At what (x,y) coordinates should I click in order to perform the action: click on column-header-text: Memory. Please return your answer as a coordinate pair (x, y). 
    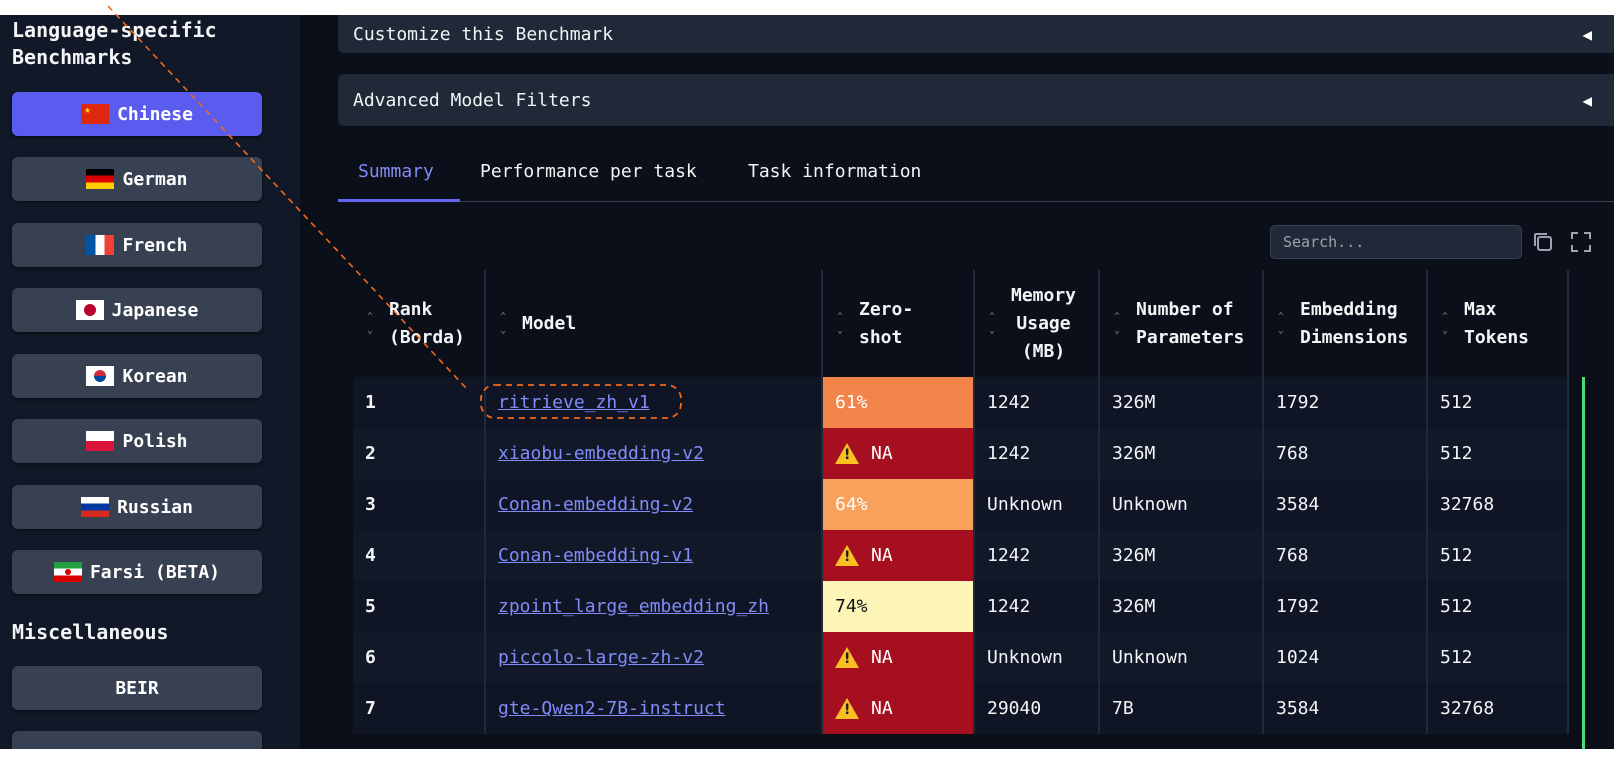
    Looking at the image, I should click on (1044, 295).